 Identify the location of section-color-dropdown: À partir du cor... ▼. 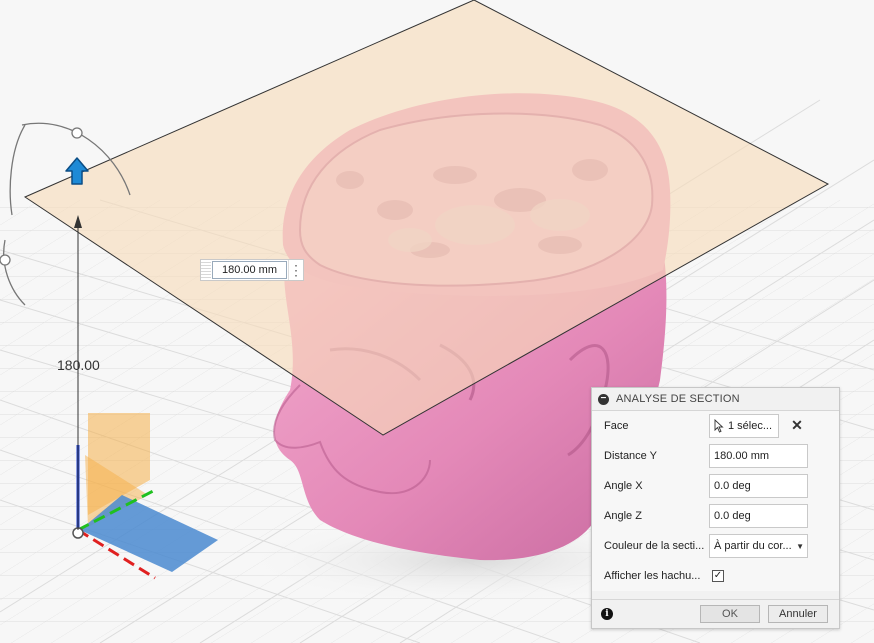
(758, 546).